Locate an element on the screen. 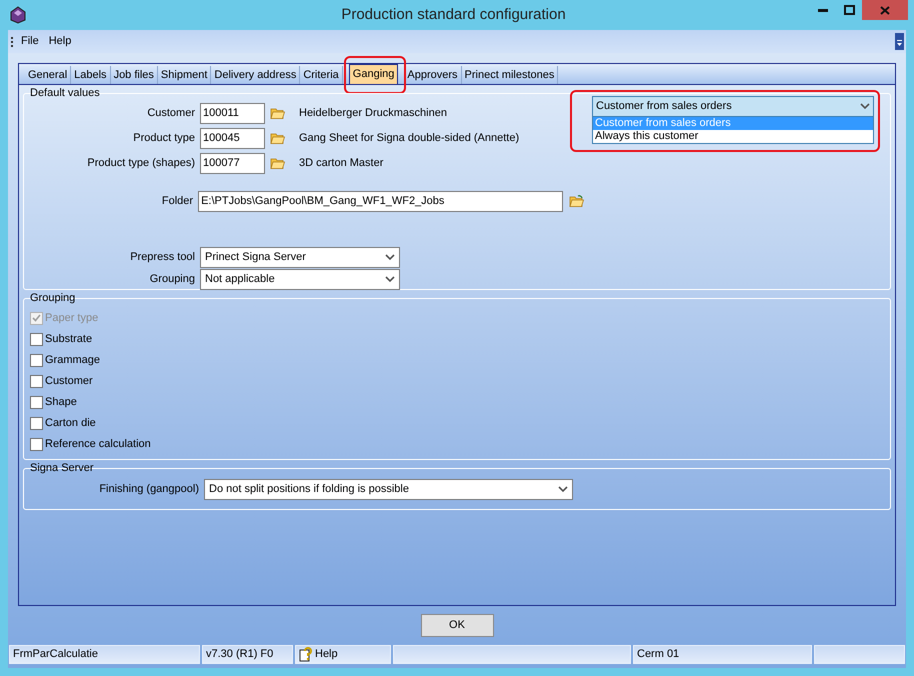  overflow-icon is located at coordinates (899, 41).